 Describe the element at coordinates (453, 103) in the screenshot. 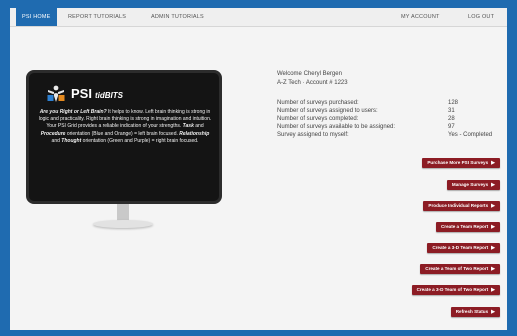

I see `stat-value: 128` at that location.